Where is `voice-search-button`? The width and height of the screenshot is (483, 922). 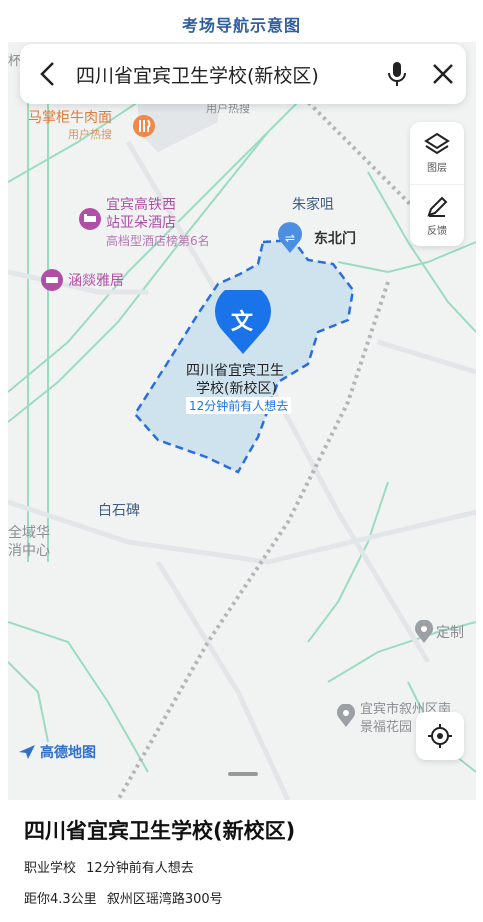
voice-search-button is located at coordinates (397, 74).